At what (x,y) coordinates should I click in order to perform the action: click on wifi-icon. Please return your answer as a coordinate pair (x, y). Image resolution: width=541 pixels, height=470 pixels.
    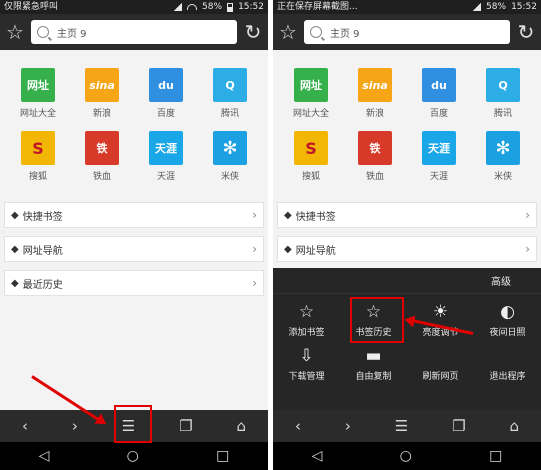
    Looking at the image, I should click on (192, 7).